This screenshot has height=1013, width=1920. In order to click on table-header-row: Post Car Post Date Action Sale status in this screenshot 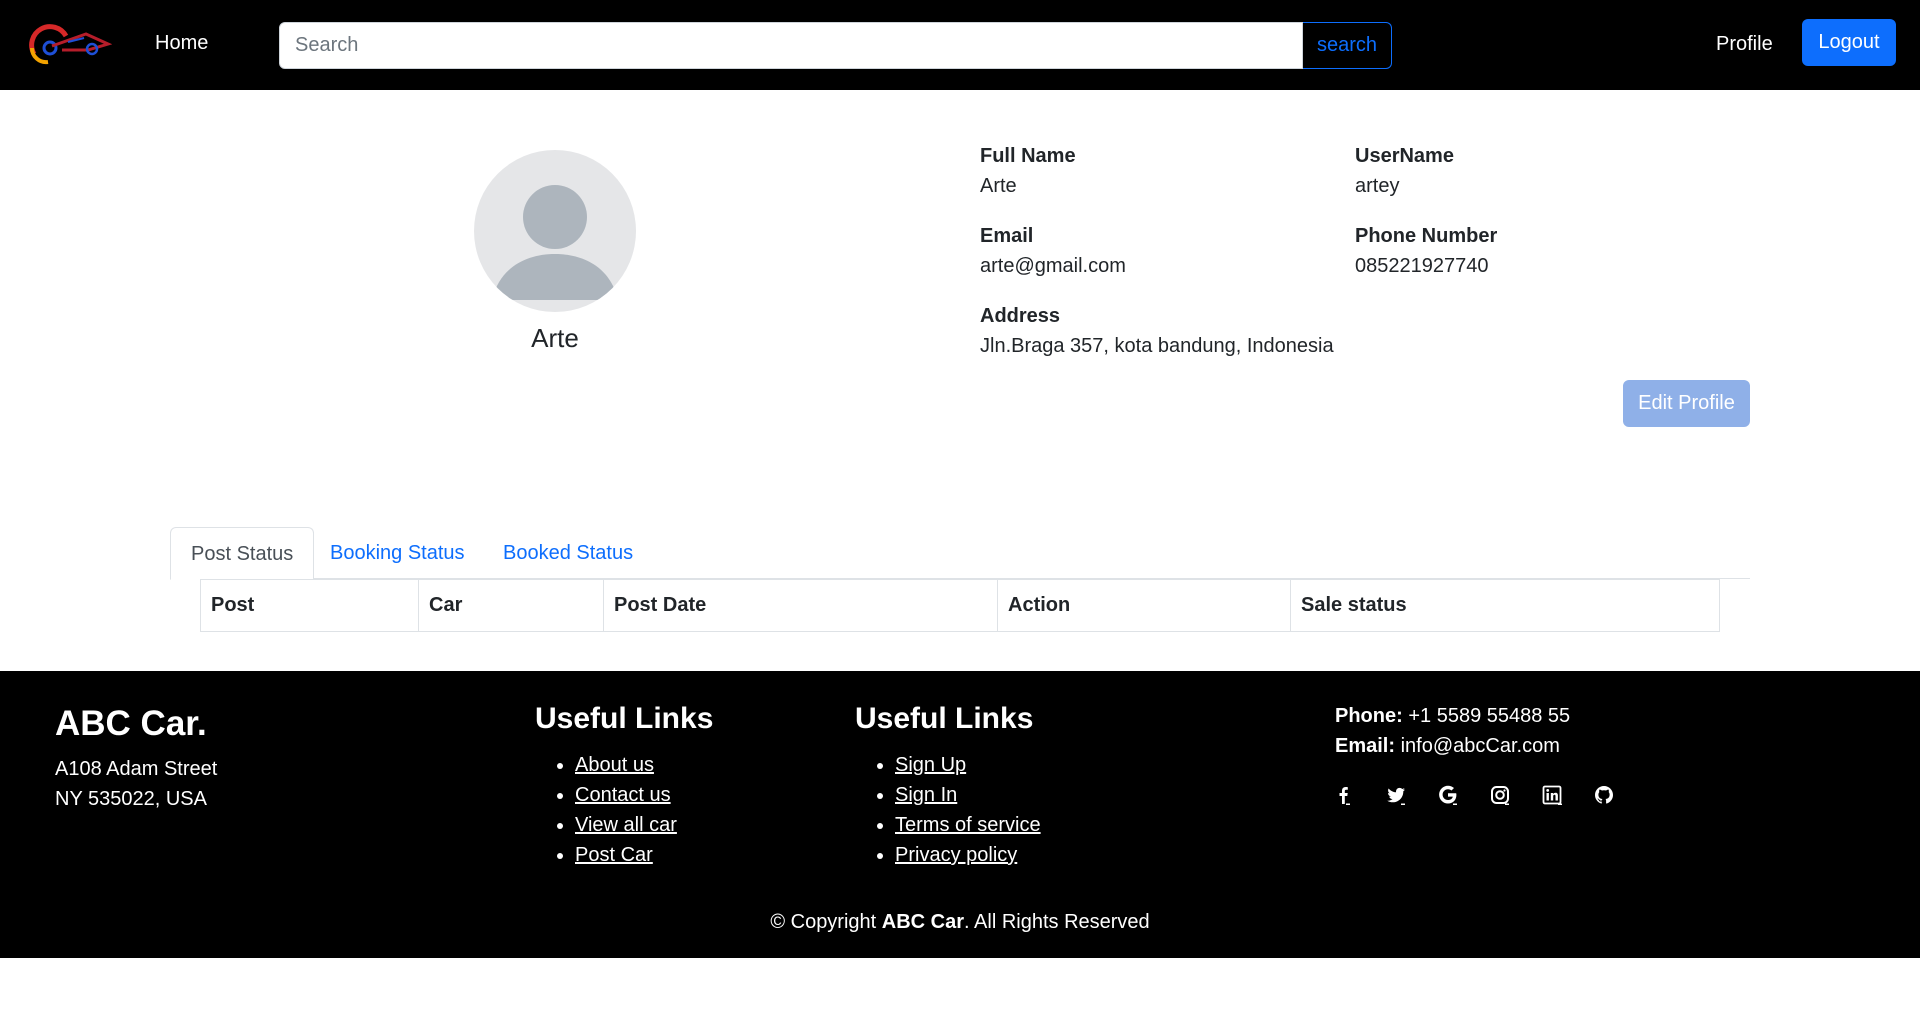, I will do `click(960, 605)`.